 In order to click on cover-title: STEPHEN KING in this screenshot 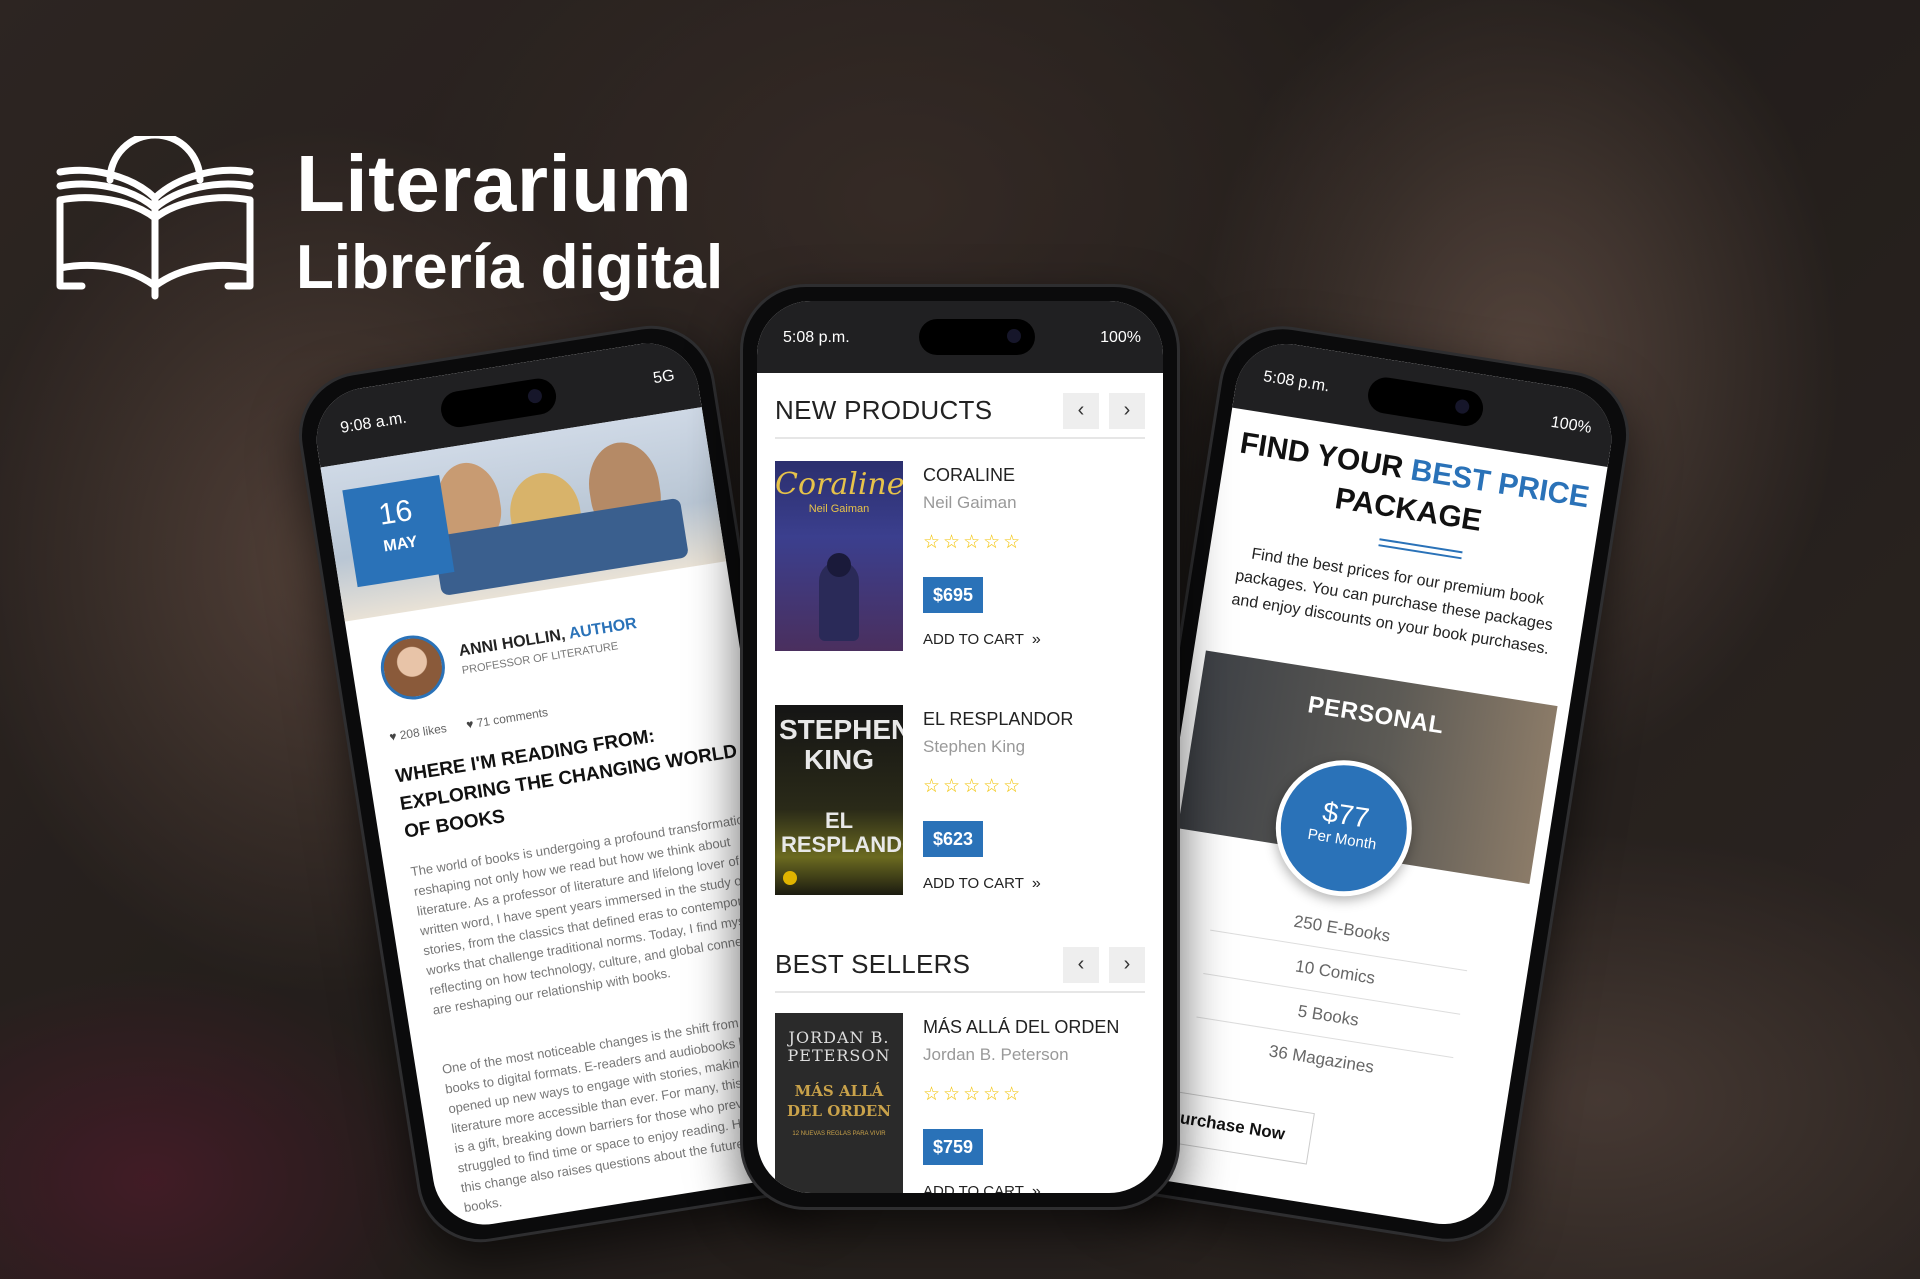, I will do `click(841, 744)`.